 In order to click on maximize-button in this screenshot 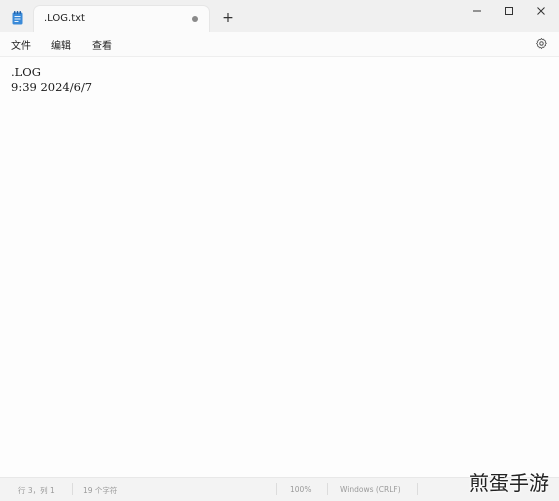, I will do `click(509, 11)`.